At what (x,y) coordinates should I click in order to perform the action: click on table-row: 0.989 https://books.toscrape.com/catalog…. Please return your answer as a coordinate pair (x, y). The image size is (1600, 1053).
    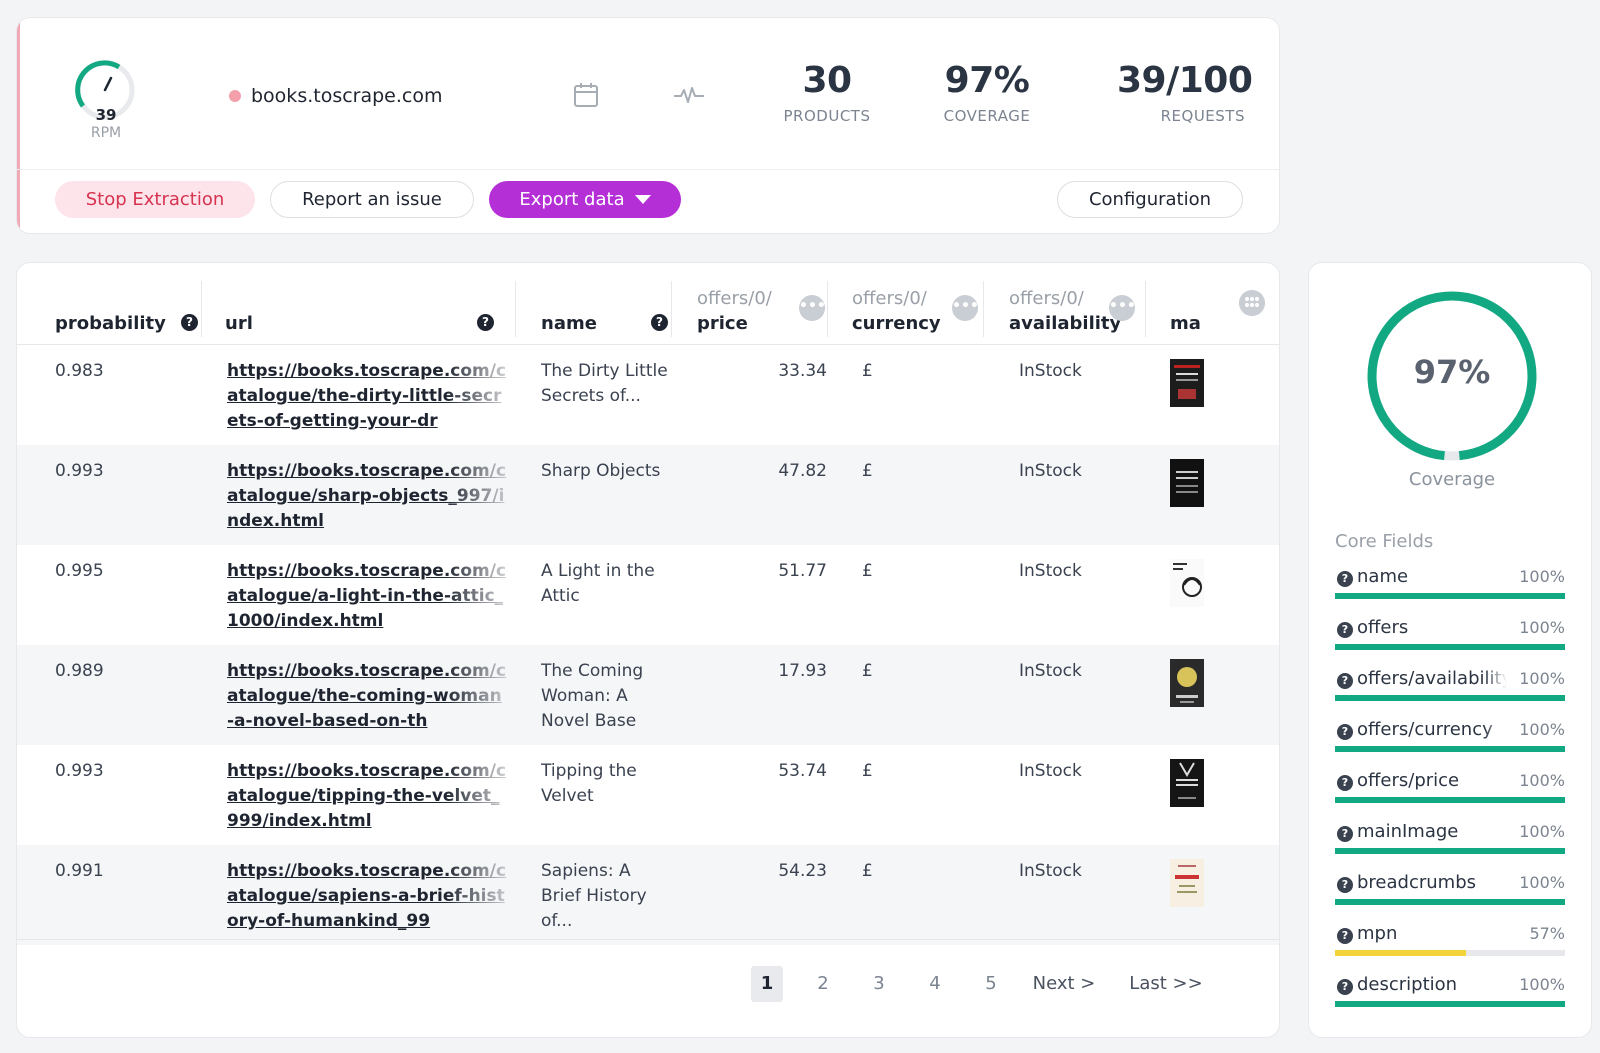
    Looking at the image, I should click on (648, 695).